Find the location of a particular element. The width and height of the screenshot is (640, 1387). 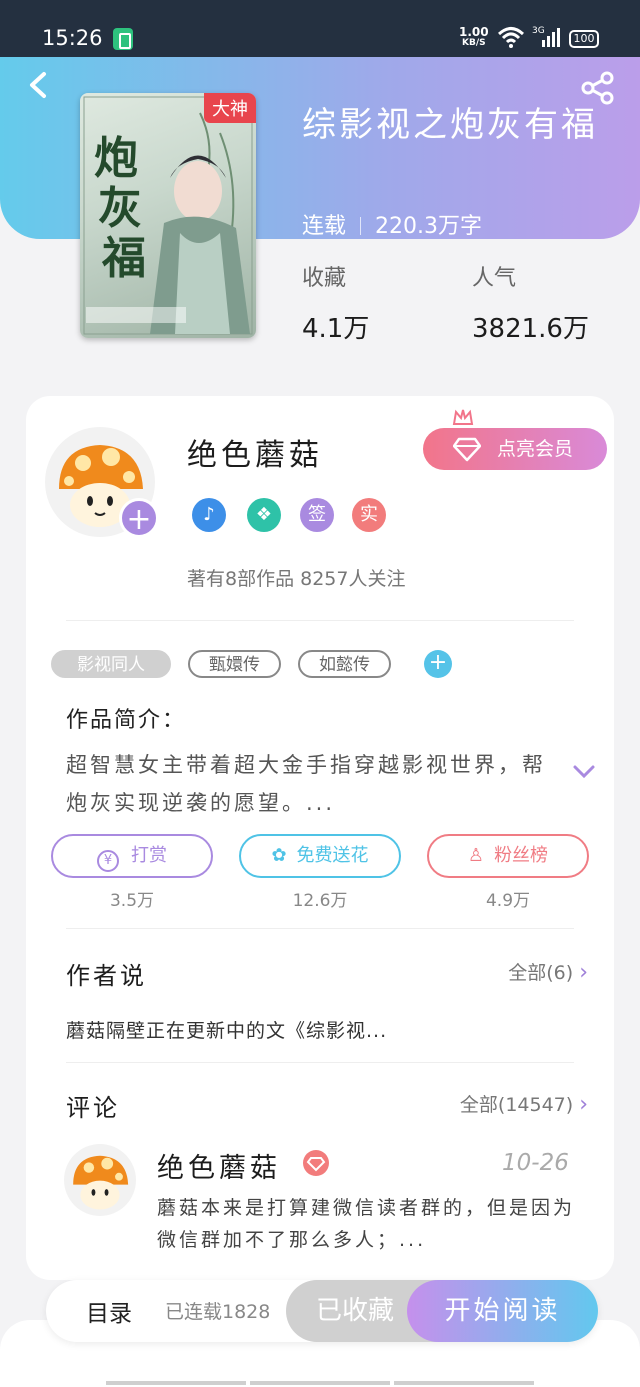

favorites-value: 4.1万 is located at coordinates (336, 329).